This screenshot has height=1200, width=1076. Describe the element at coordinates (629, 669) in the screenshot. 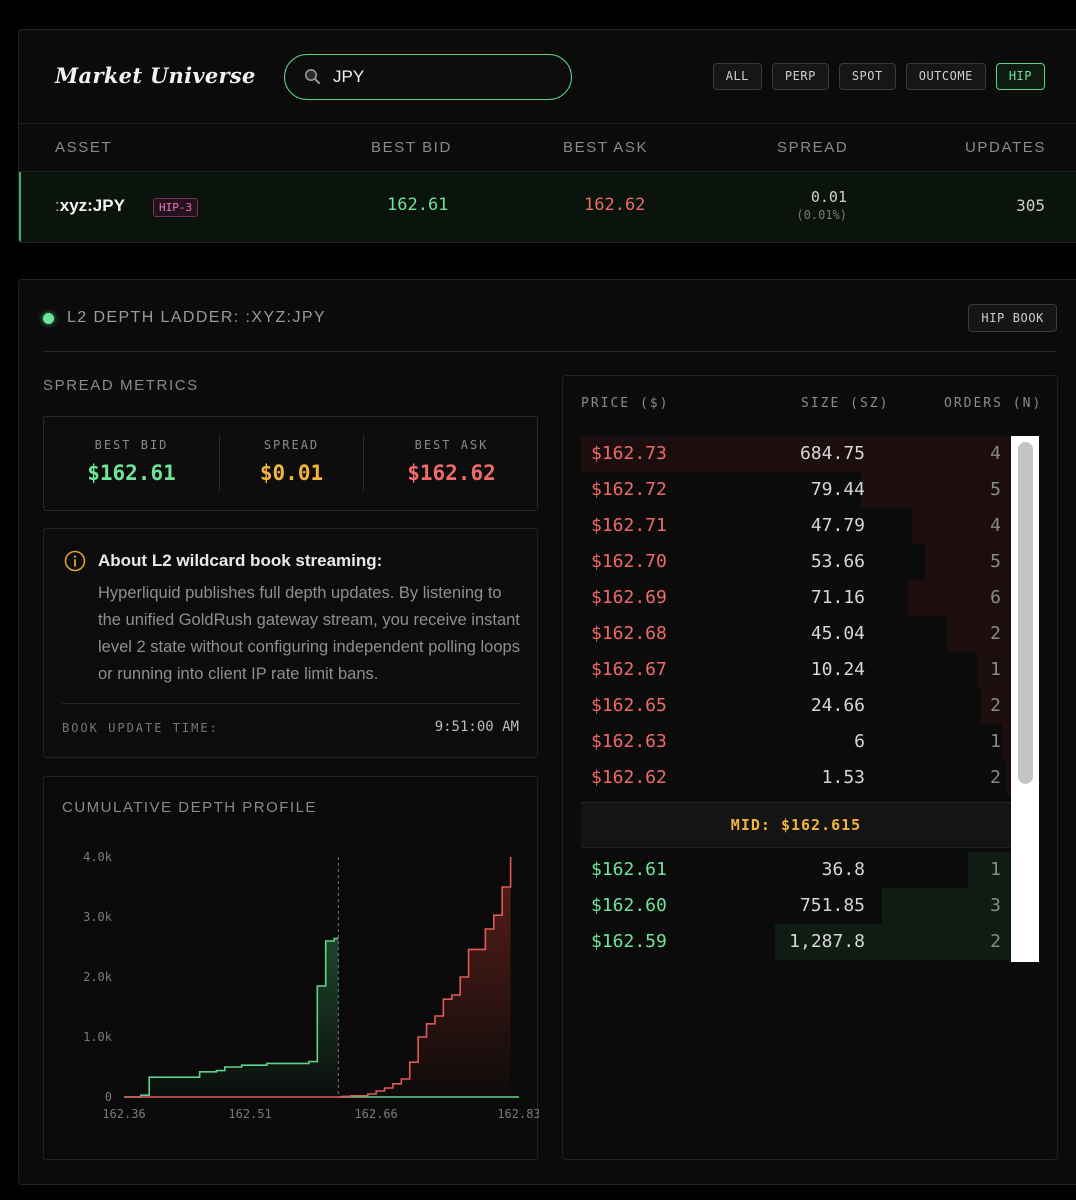

I see `ask-price: $162.67` at that location.